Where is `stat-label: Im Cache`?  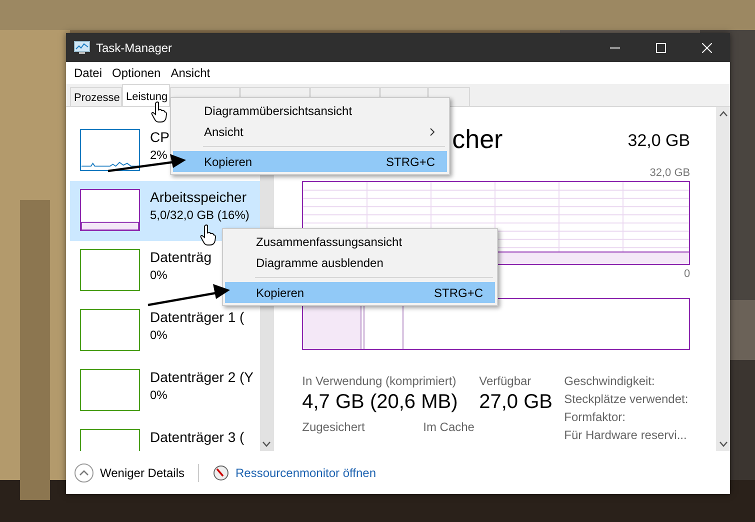
stat-label: Im Cache is located at coordinates (448, 427).